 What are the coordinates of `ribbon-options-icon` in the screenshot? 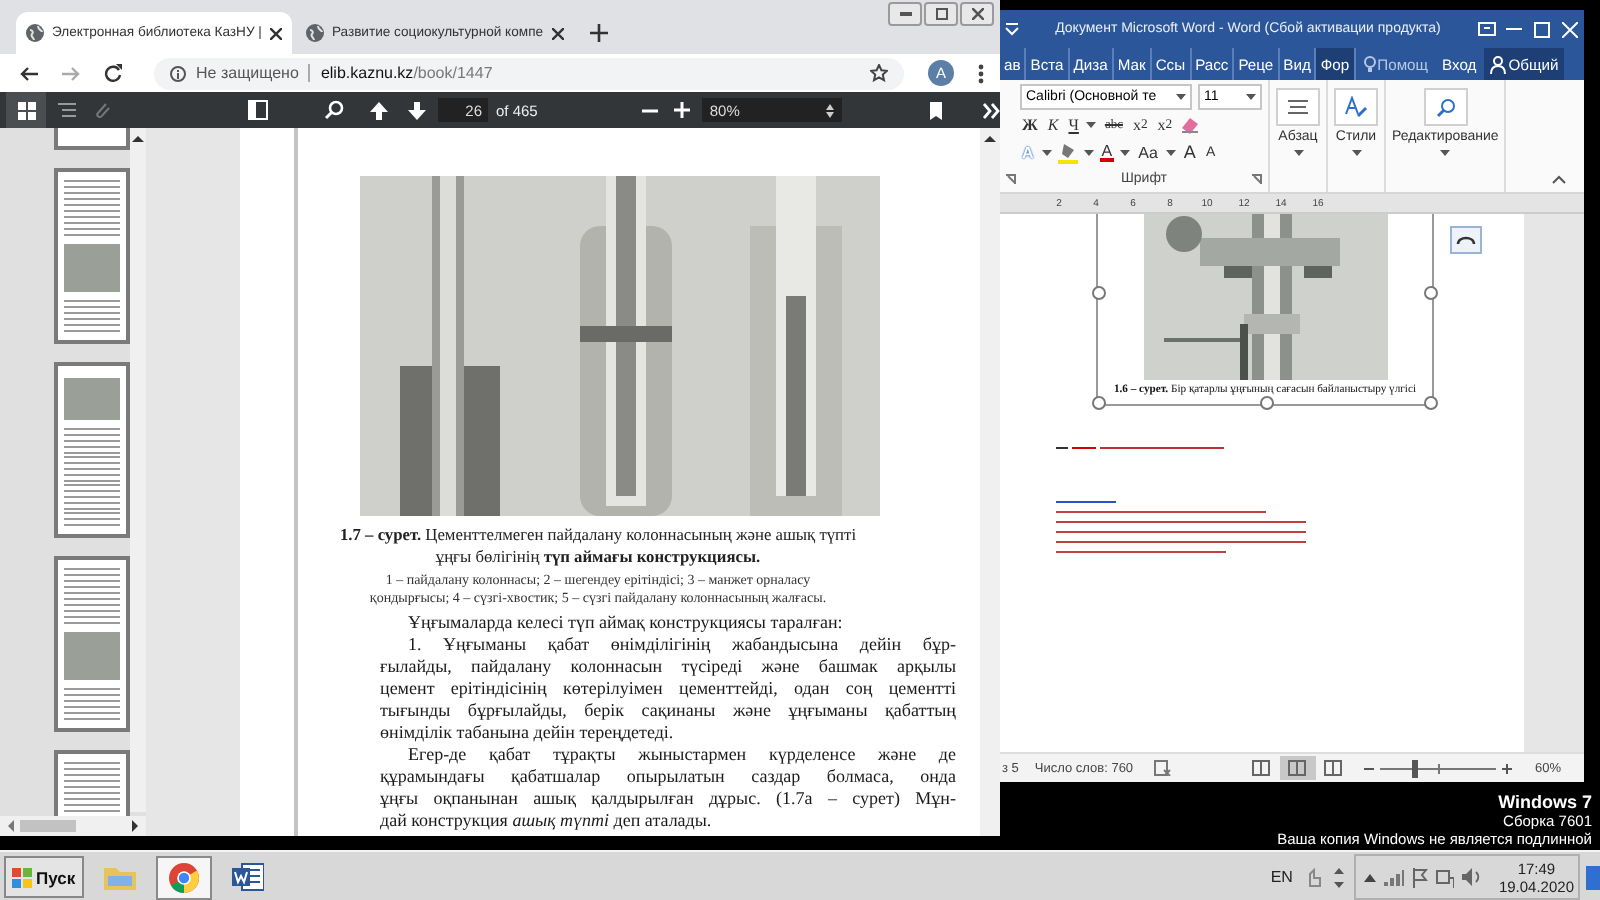 It's located at (1486, 29).